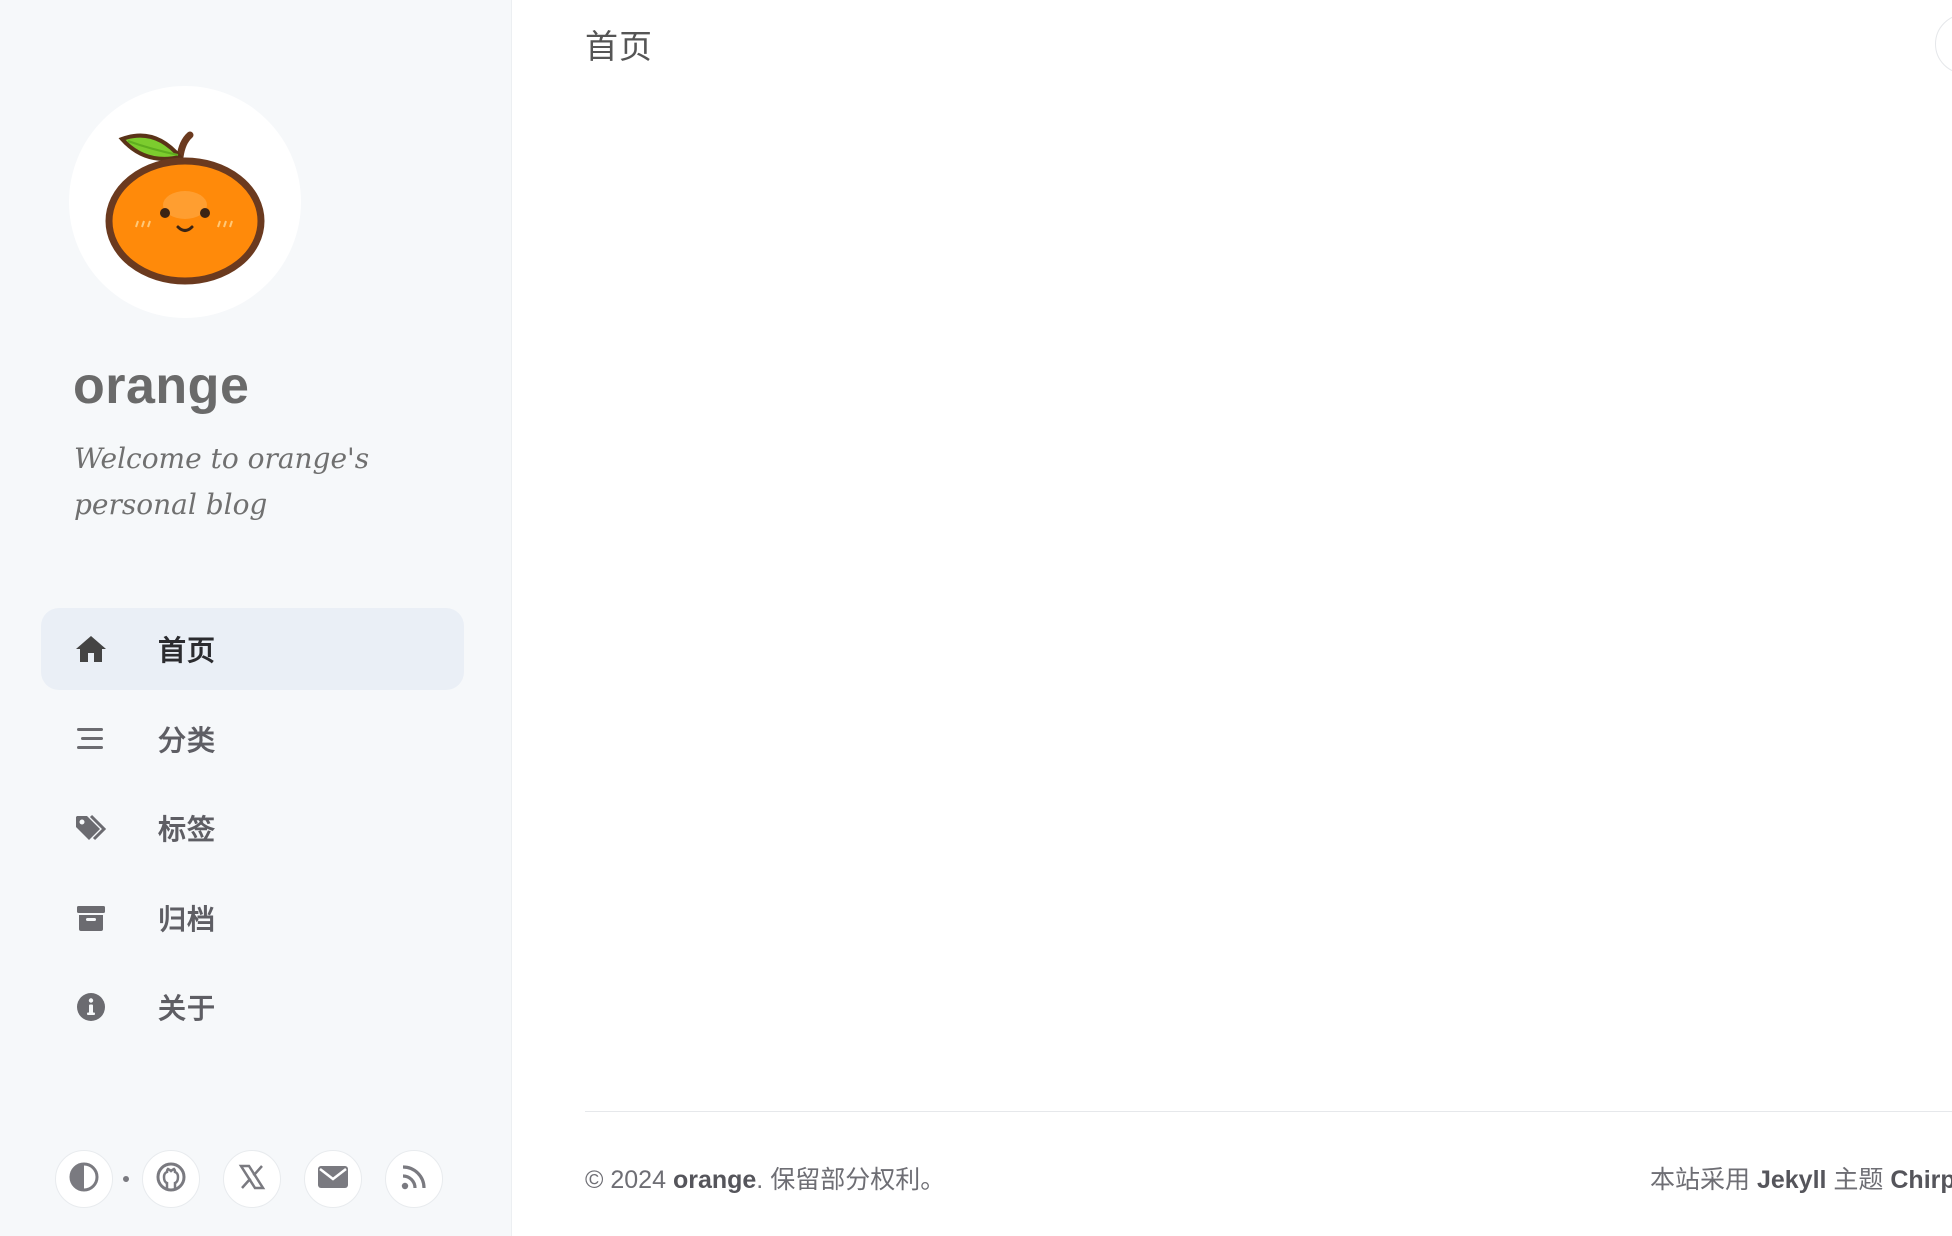 Image resolution: width=1952 pixels, height=1236 pixels. Describe the element at coordinates (629, 1180) in the screenshot. I see `copyright-prefix: © 2024` at that location.